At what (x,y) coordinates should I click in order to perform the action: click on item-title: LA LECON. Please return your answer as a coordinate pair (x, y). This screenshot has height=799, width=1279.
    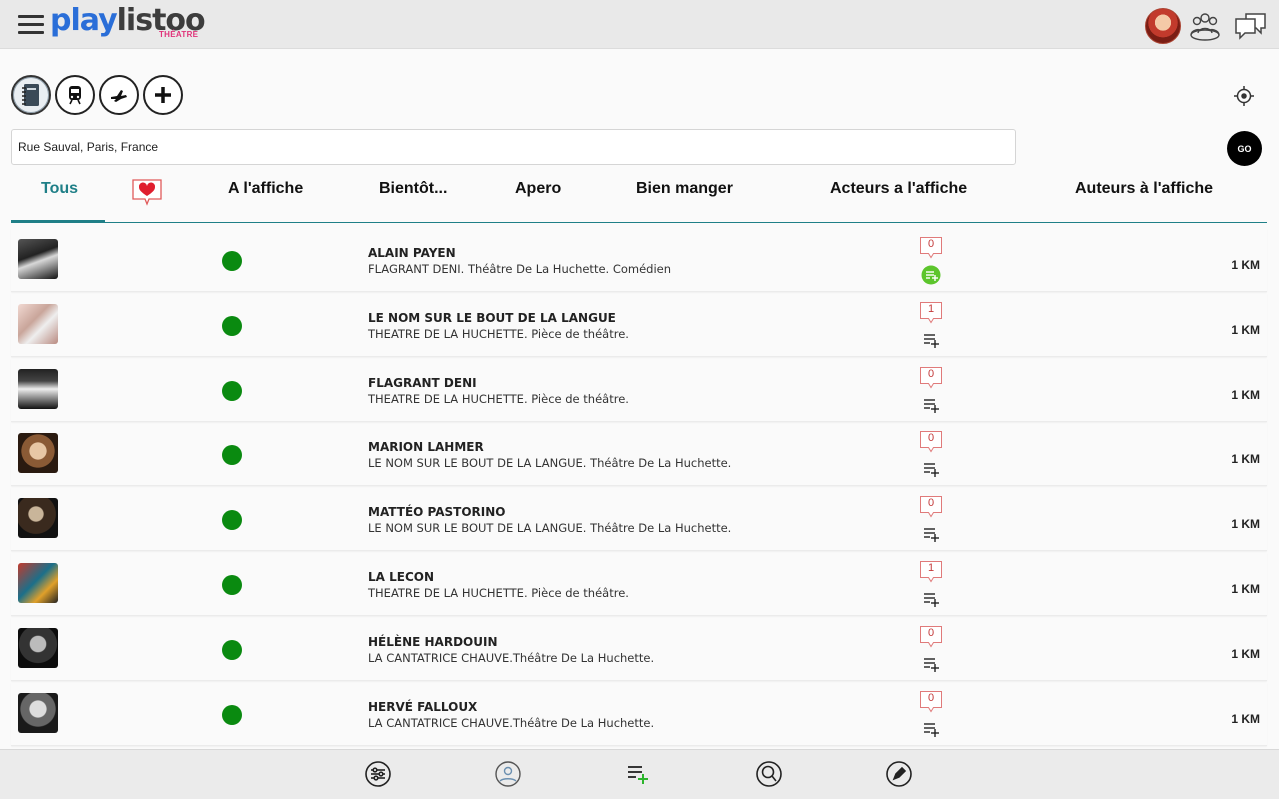
    Looking at the image, I should click on (401, 577).